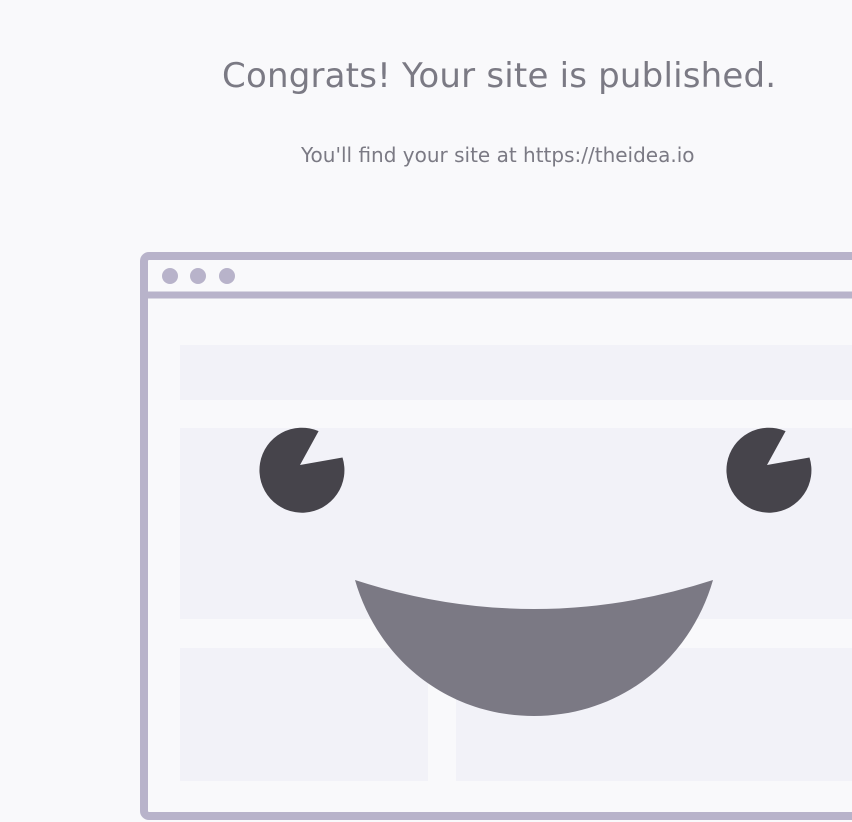 The image size is (852, 822). What do you see at coordinates (304, 714) in the screenshot?
I see `placeholder-card-left` at bounding box center [304, 714].